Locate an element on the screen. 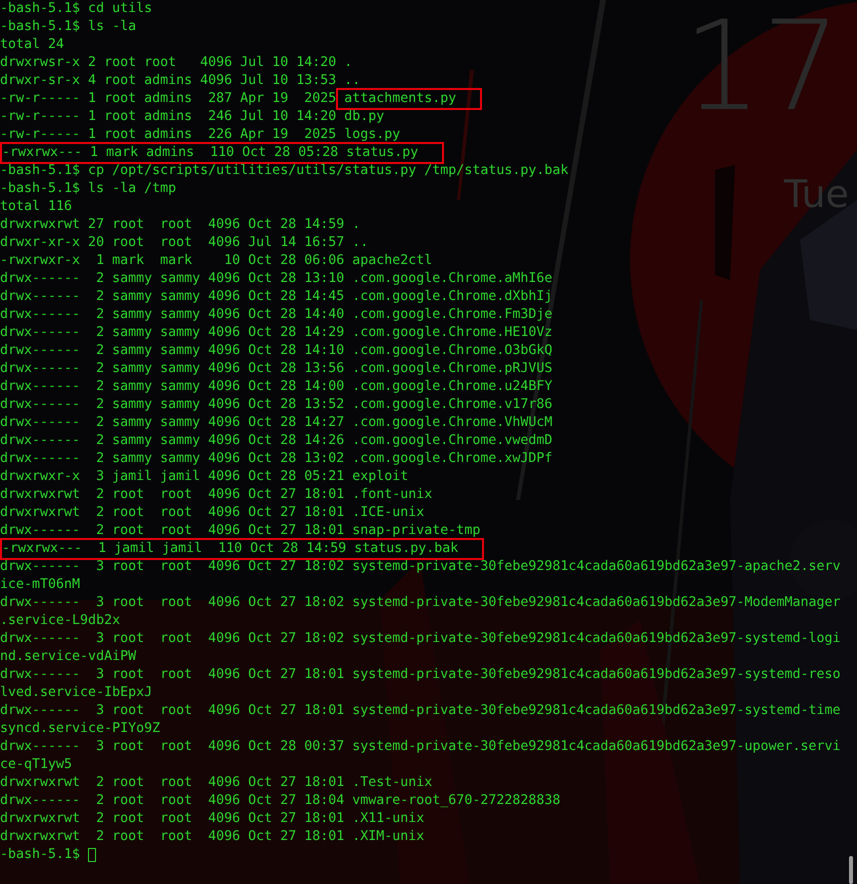  terminal-text: nd.service-vdAiPW is located at coordinates (68, 657).